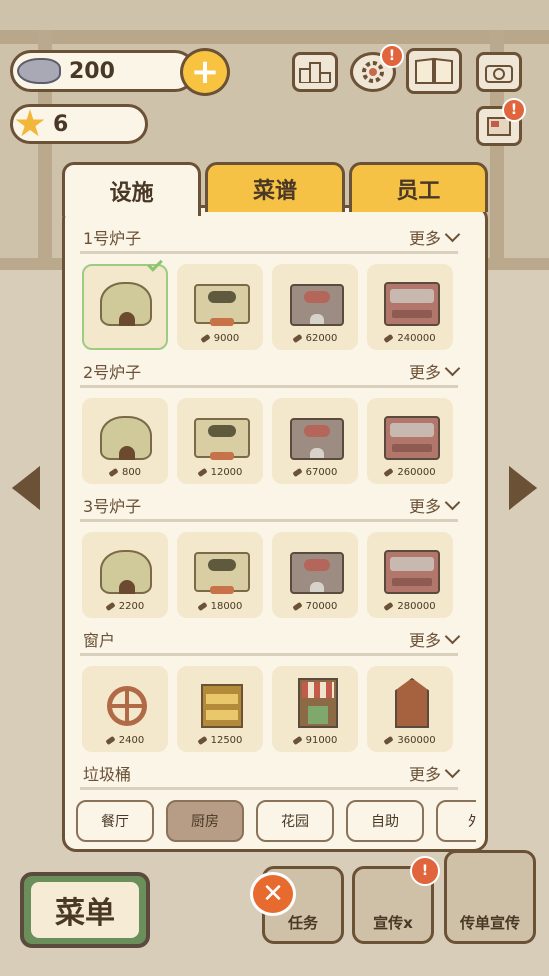  Describe the element at coordinates (416, 472) in the screenshot. I see `price-value: 260000` at that location.